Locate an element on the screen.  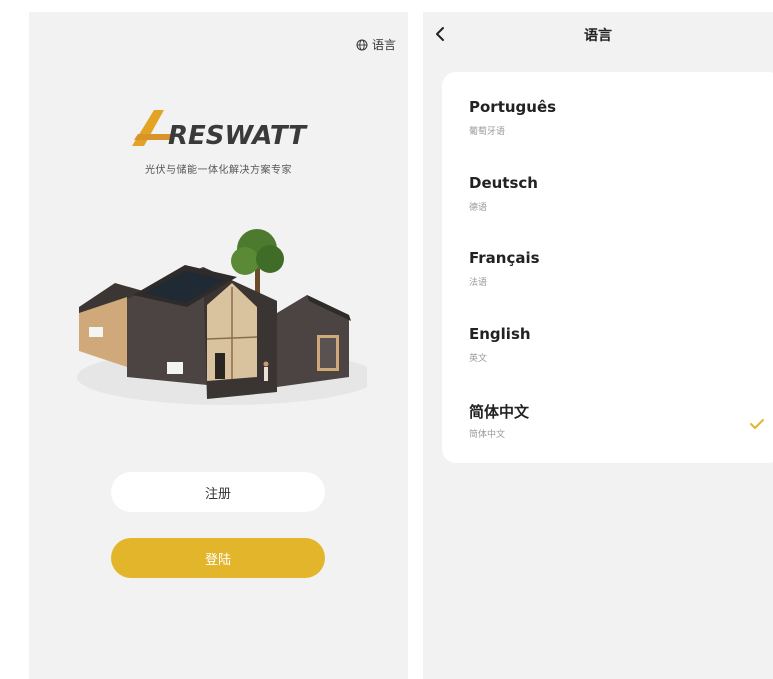
language-native-name: 英文 is located at coordinates (478, 359).